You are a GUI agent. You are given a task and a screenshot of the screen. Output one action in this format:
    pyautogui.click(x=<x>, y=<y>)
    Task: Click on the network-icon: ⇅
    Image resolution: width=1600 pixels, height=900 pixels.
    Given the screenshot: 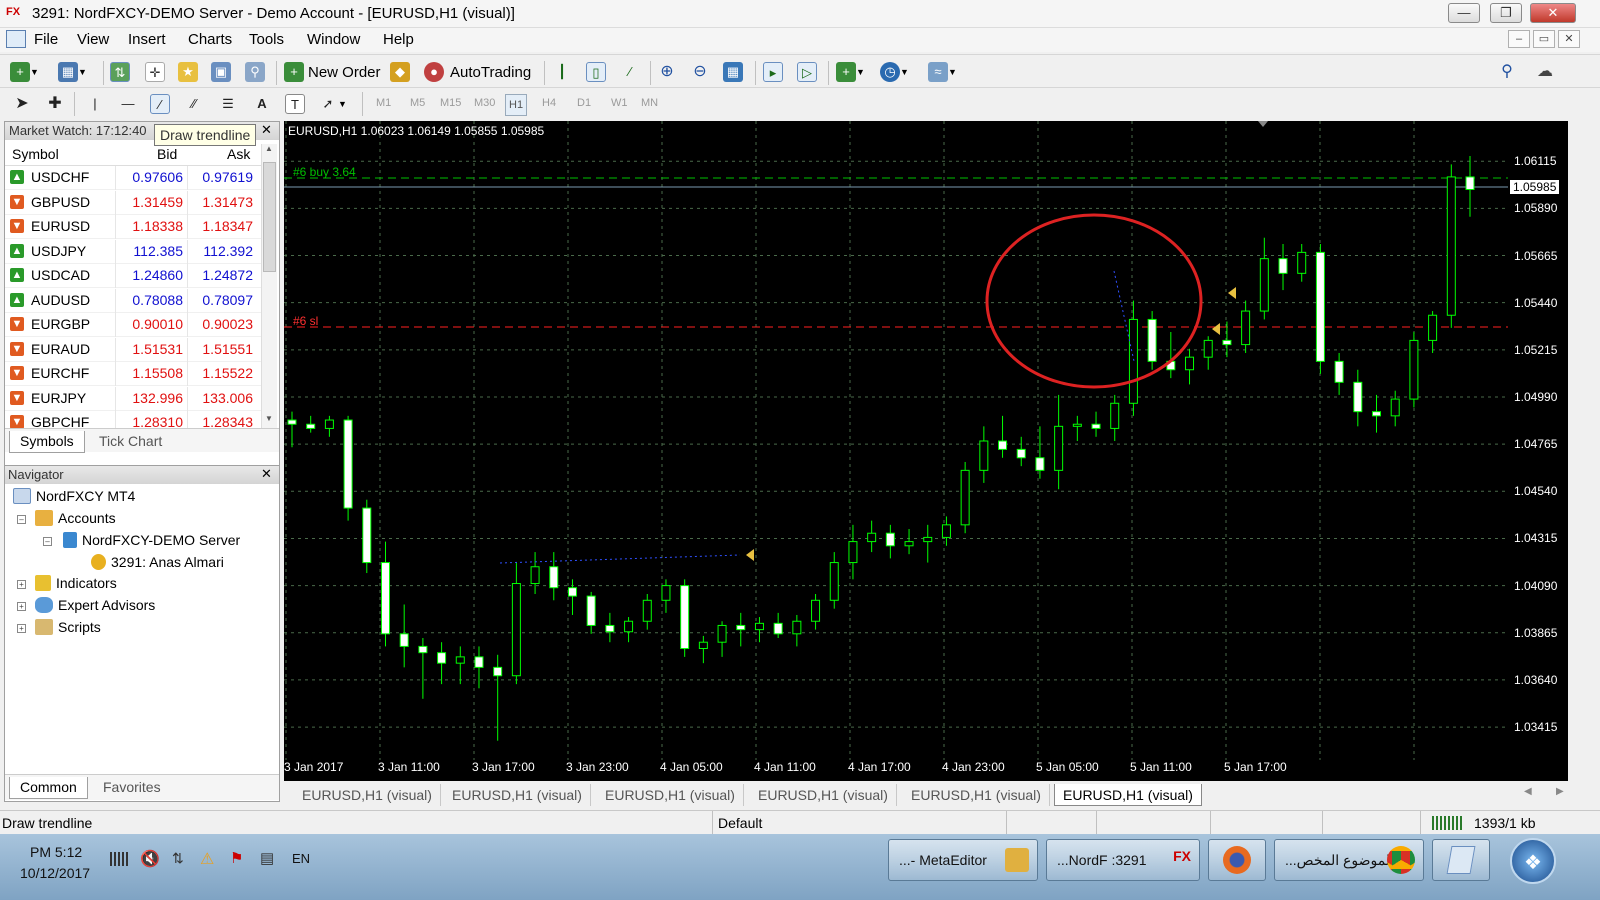 What is the action you would take?
    pyautogui.click(x=178, y=858)
    